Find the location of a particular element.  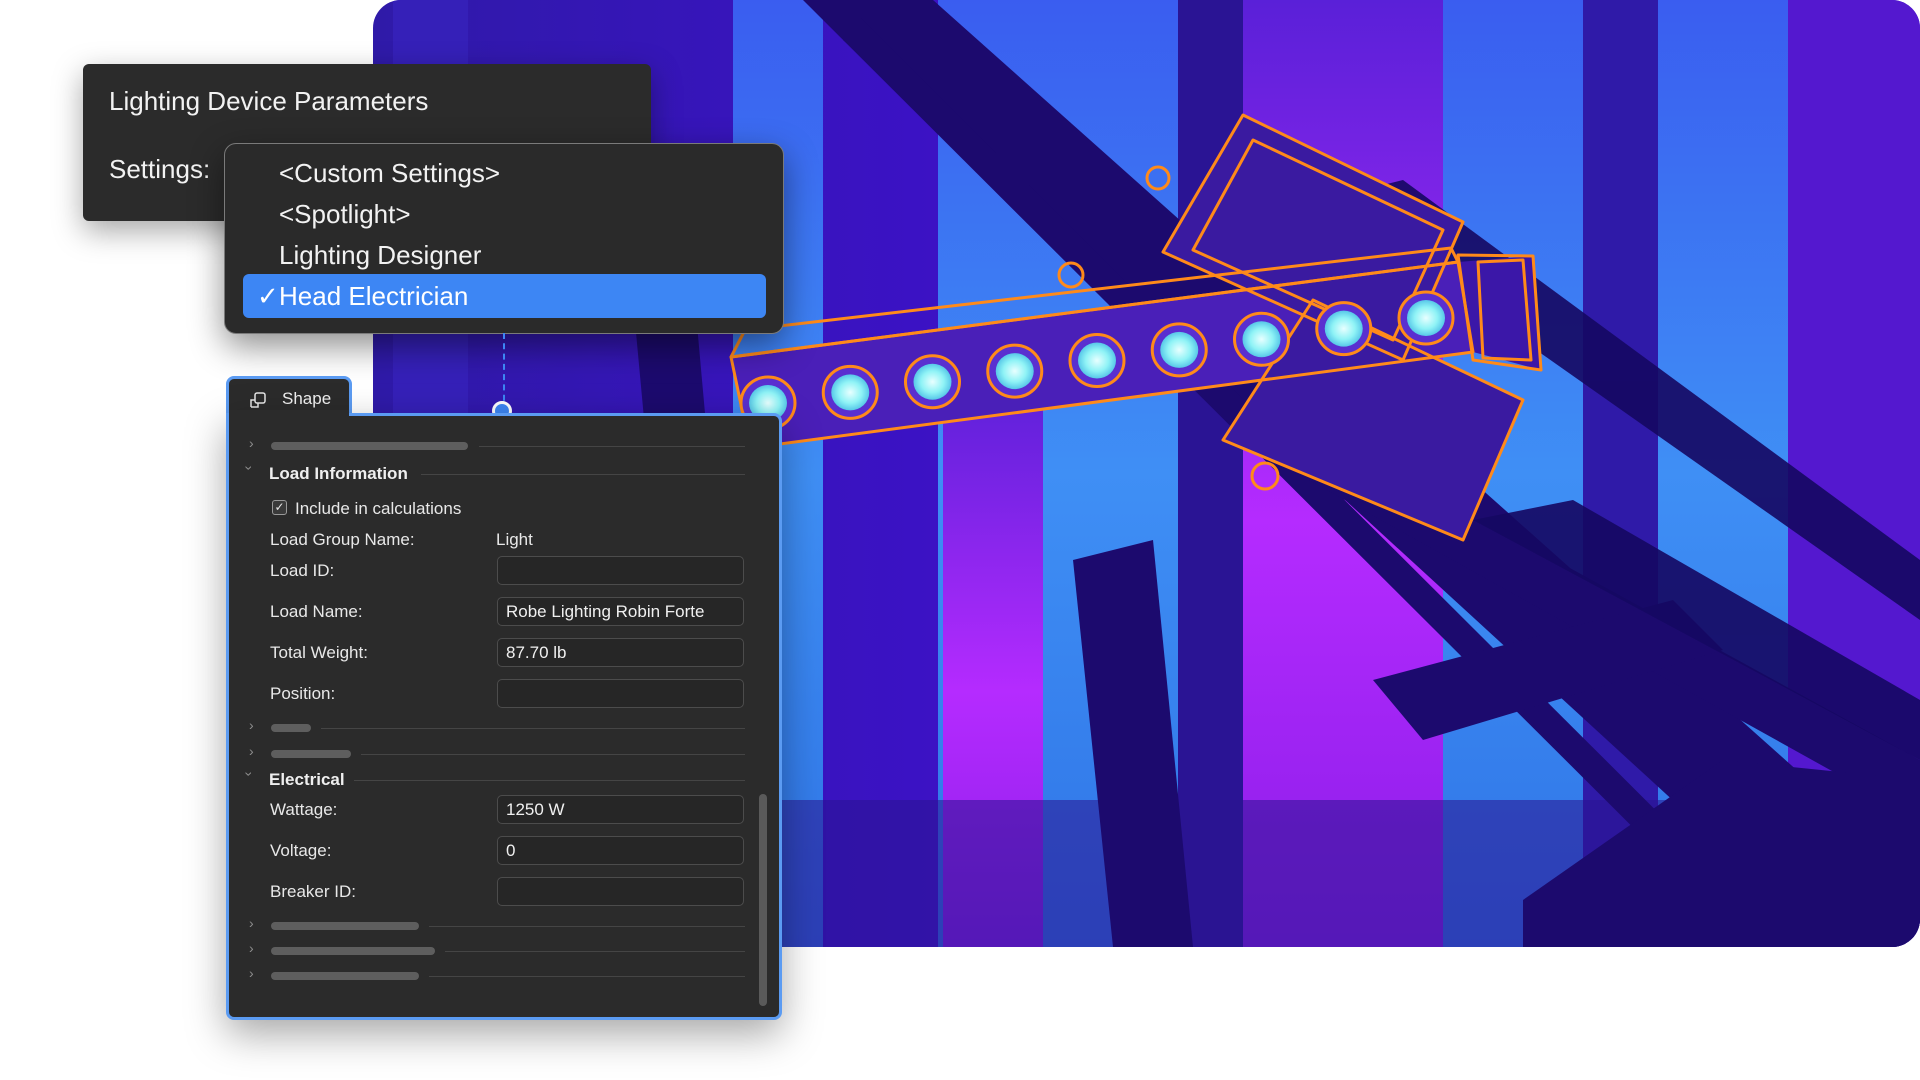

dropdown-option-spotlight: <Spotlight> is located at coordinates (504, 214).